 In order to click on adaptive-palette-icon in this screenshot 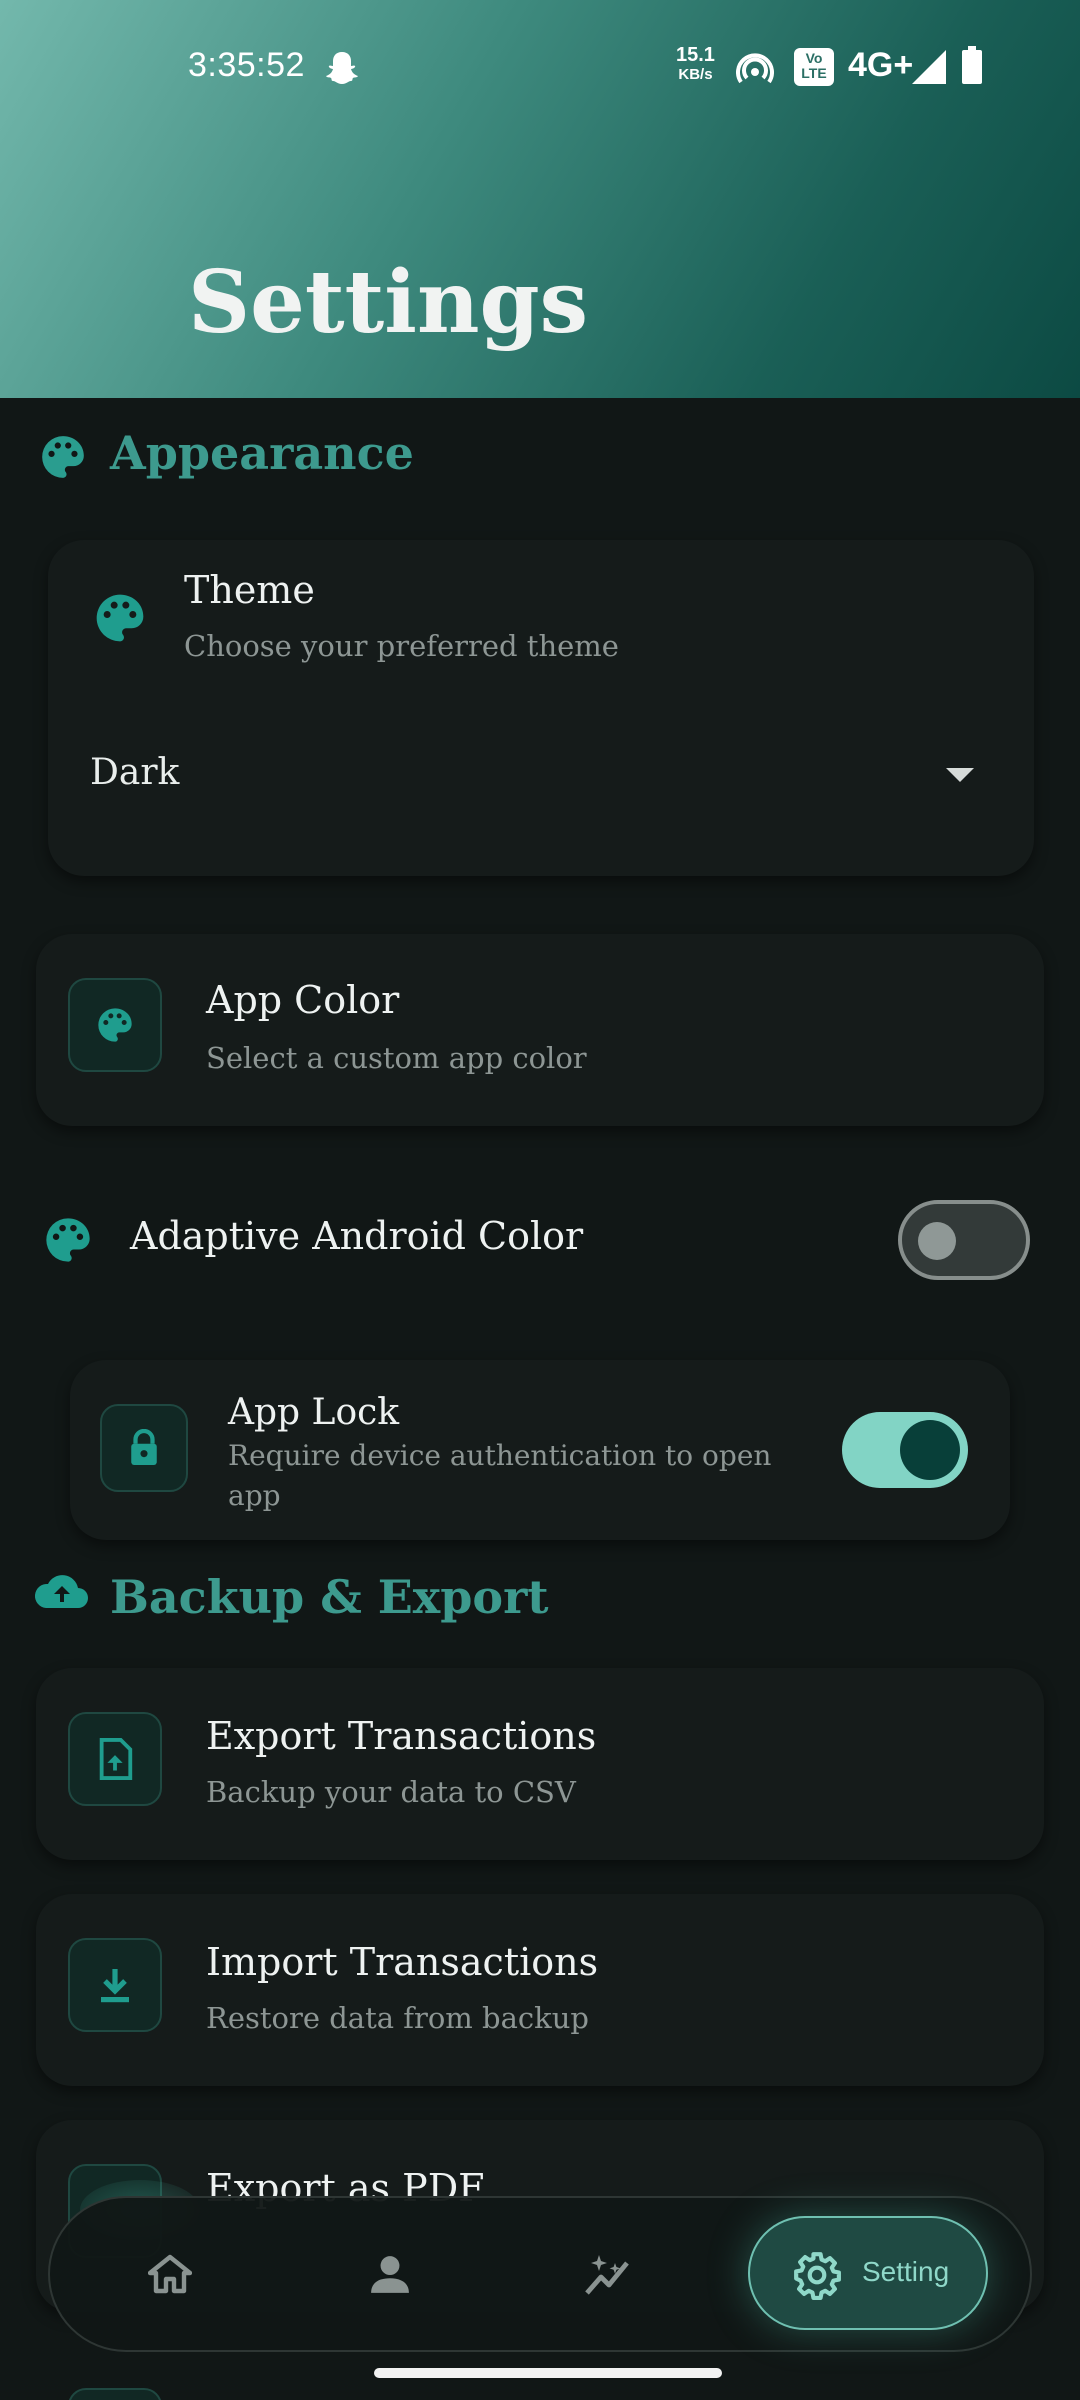, I will do `click(68, 1240)`.